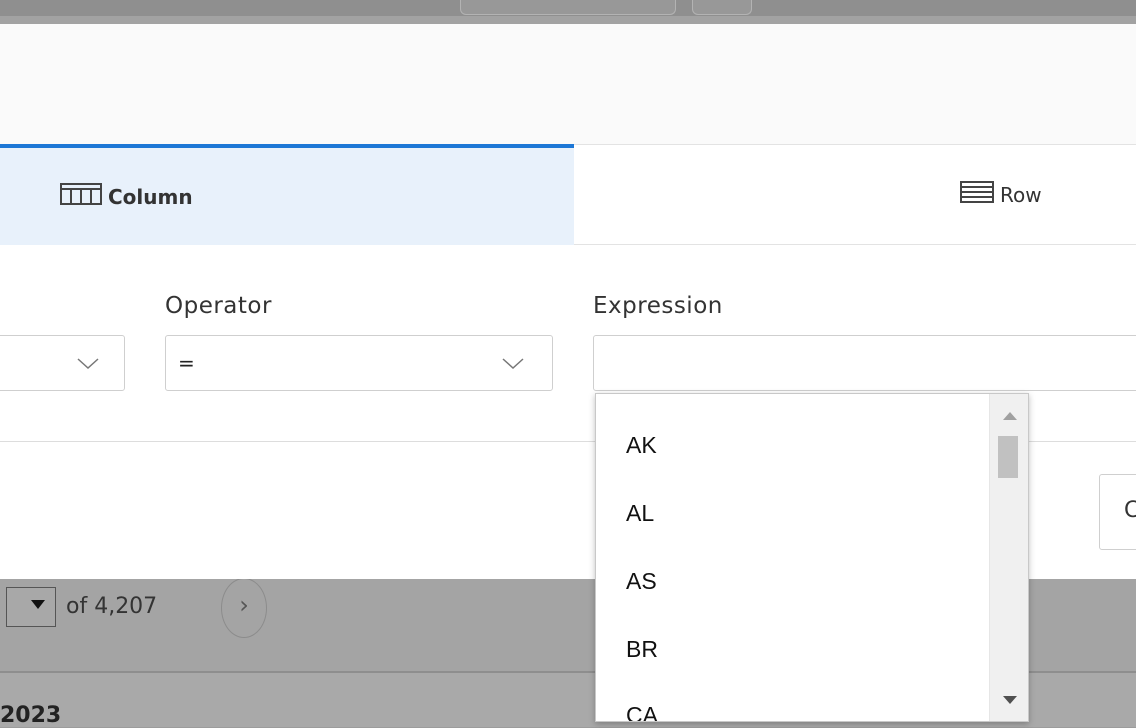 The width and height of the screenshot is (1136, 728). I want to click on scrollbar, so click(1008, 557).